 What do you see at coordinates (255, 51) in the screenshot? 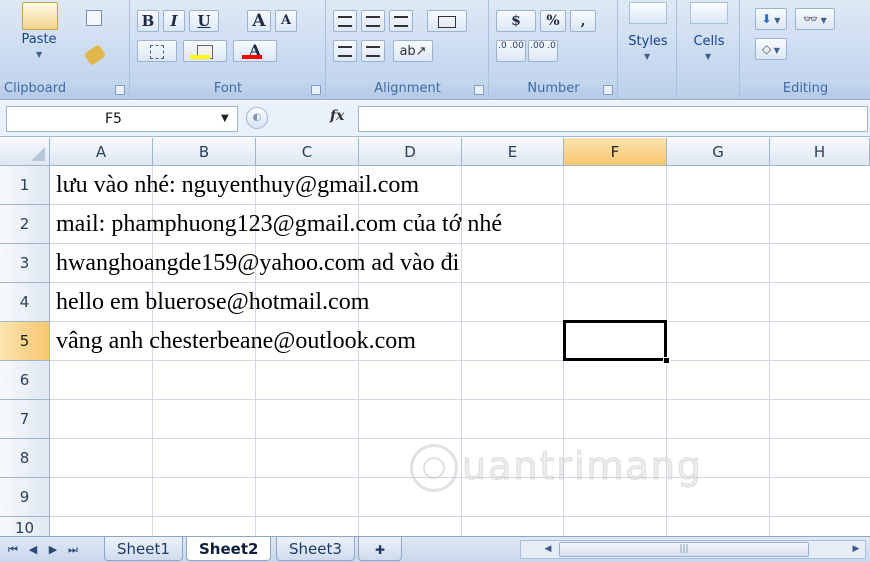
I see `font-color-button: A` at bounding box center [255, 51].